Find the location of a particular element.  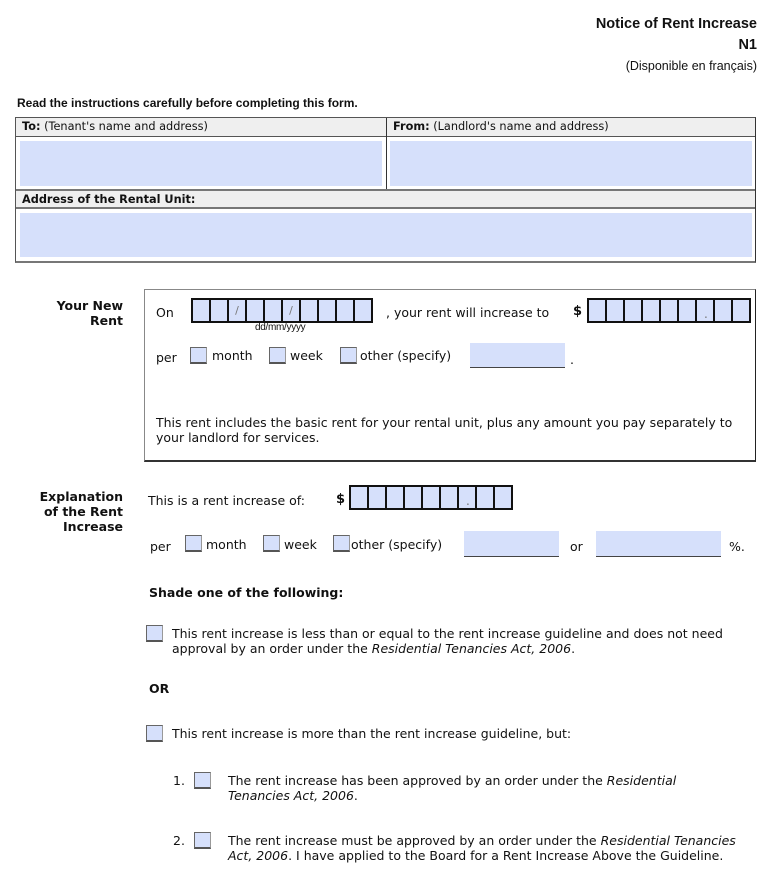

increase-other-period-field is located at coordinates (511, 544).